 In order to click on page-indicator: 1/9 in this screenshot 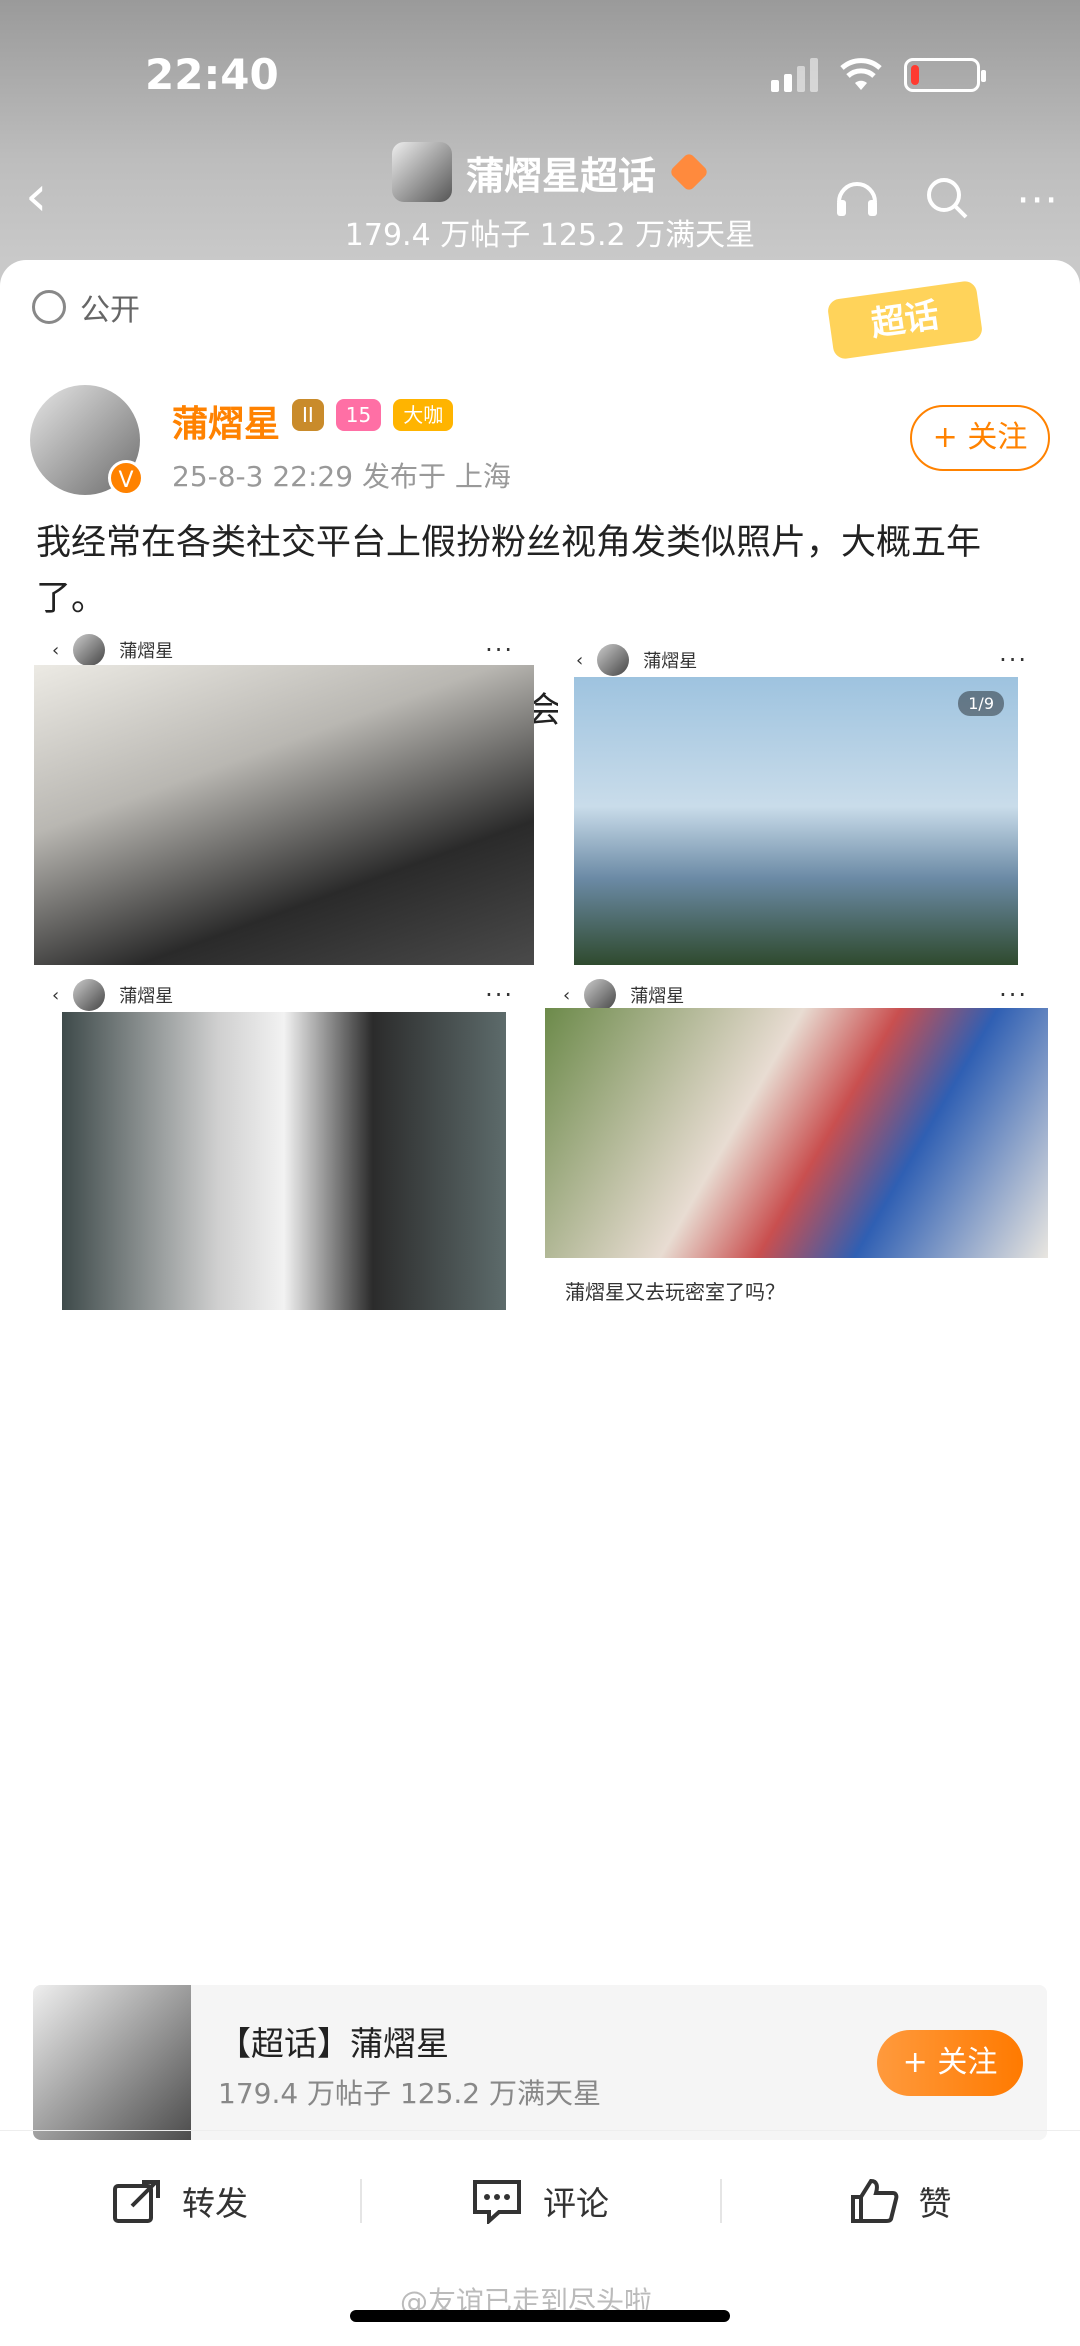, I will do `click(981, 703)`.